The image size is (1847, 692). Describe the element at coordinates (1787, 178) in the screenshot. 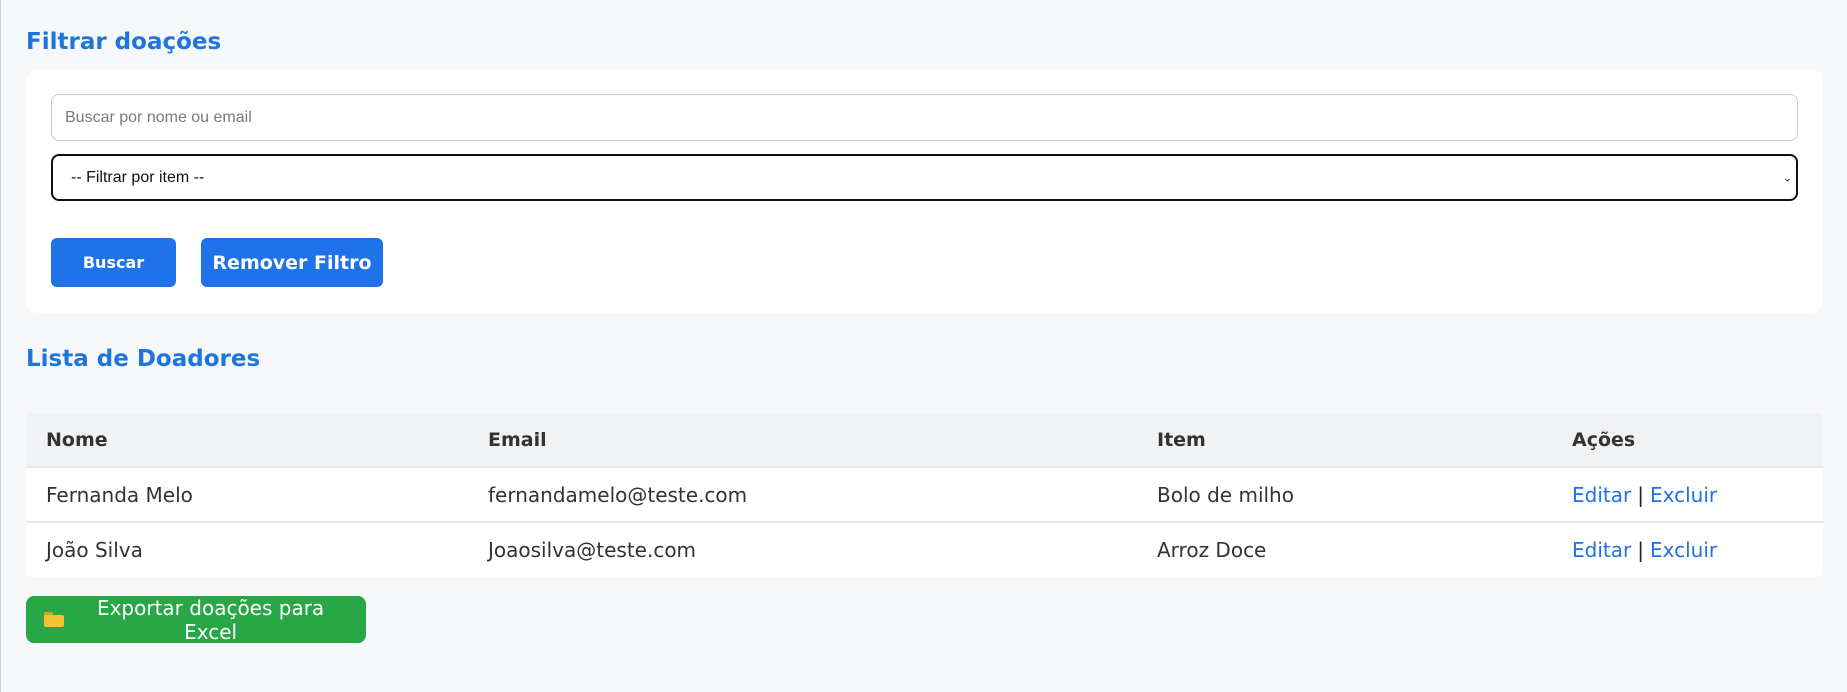

I see `chevron-down-icon: ⌄` at that location.